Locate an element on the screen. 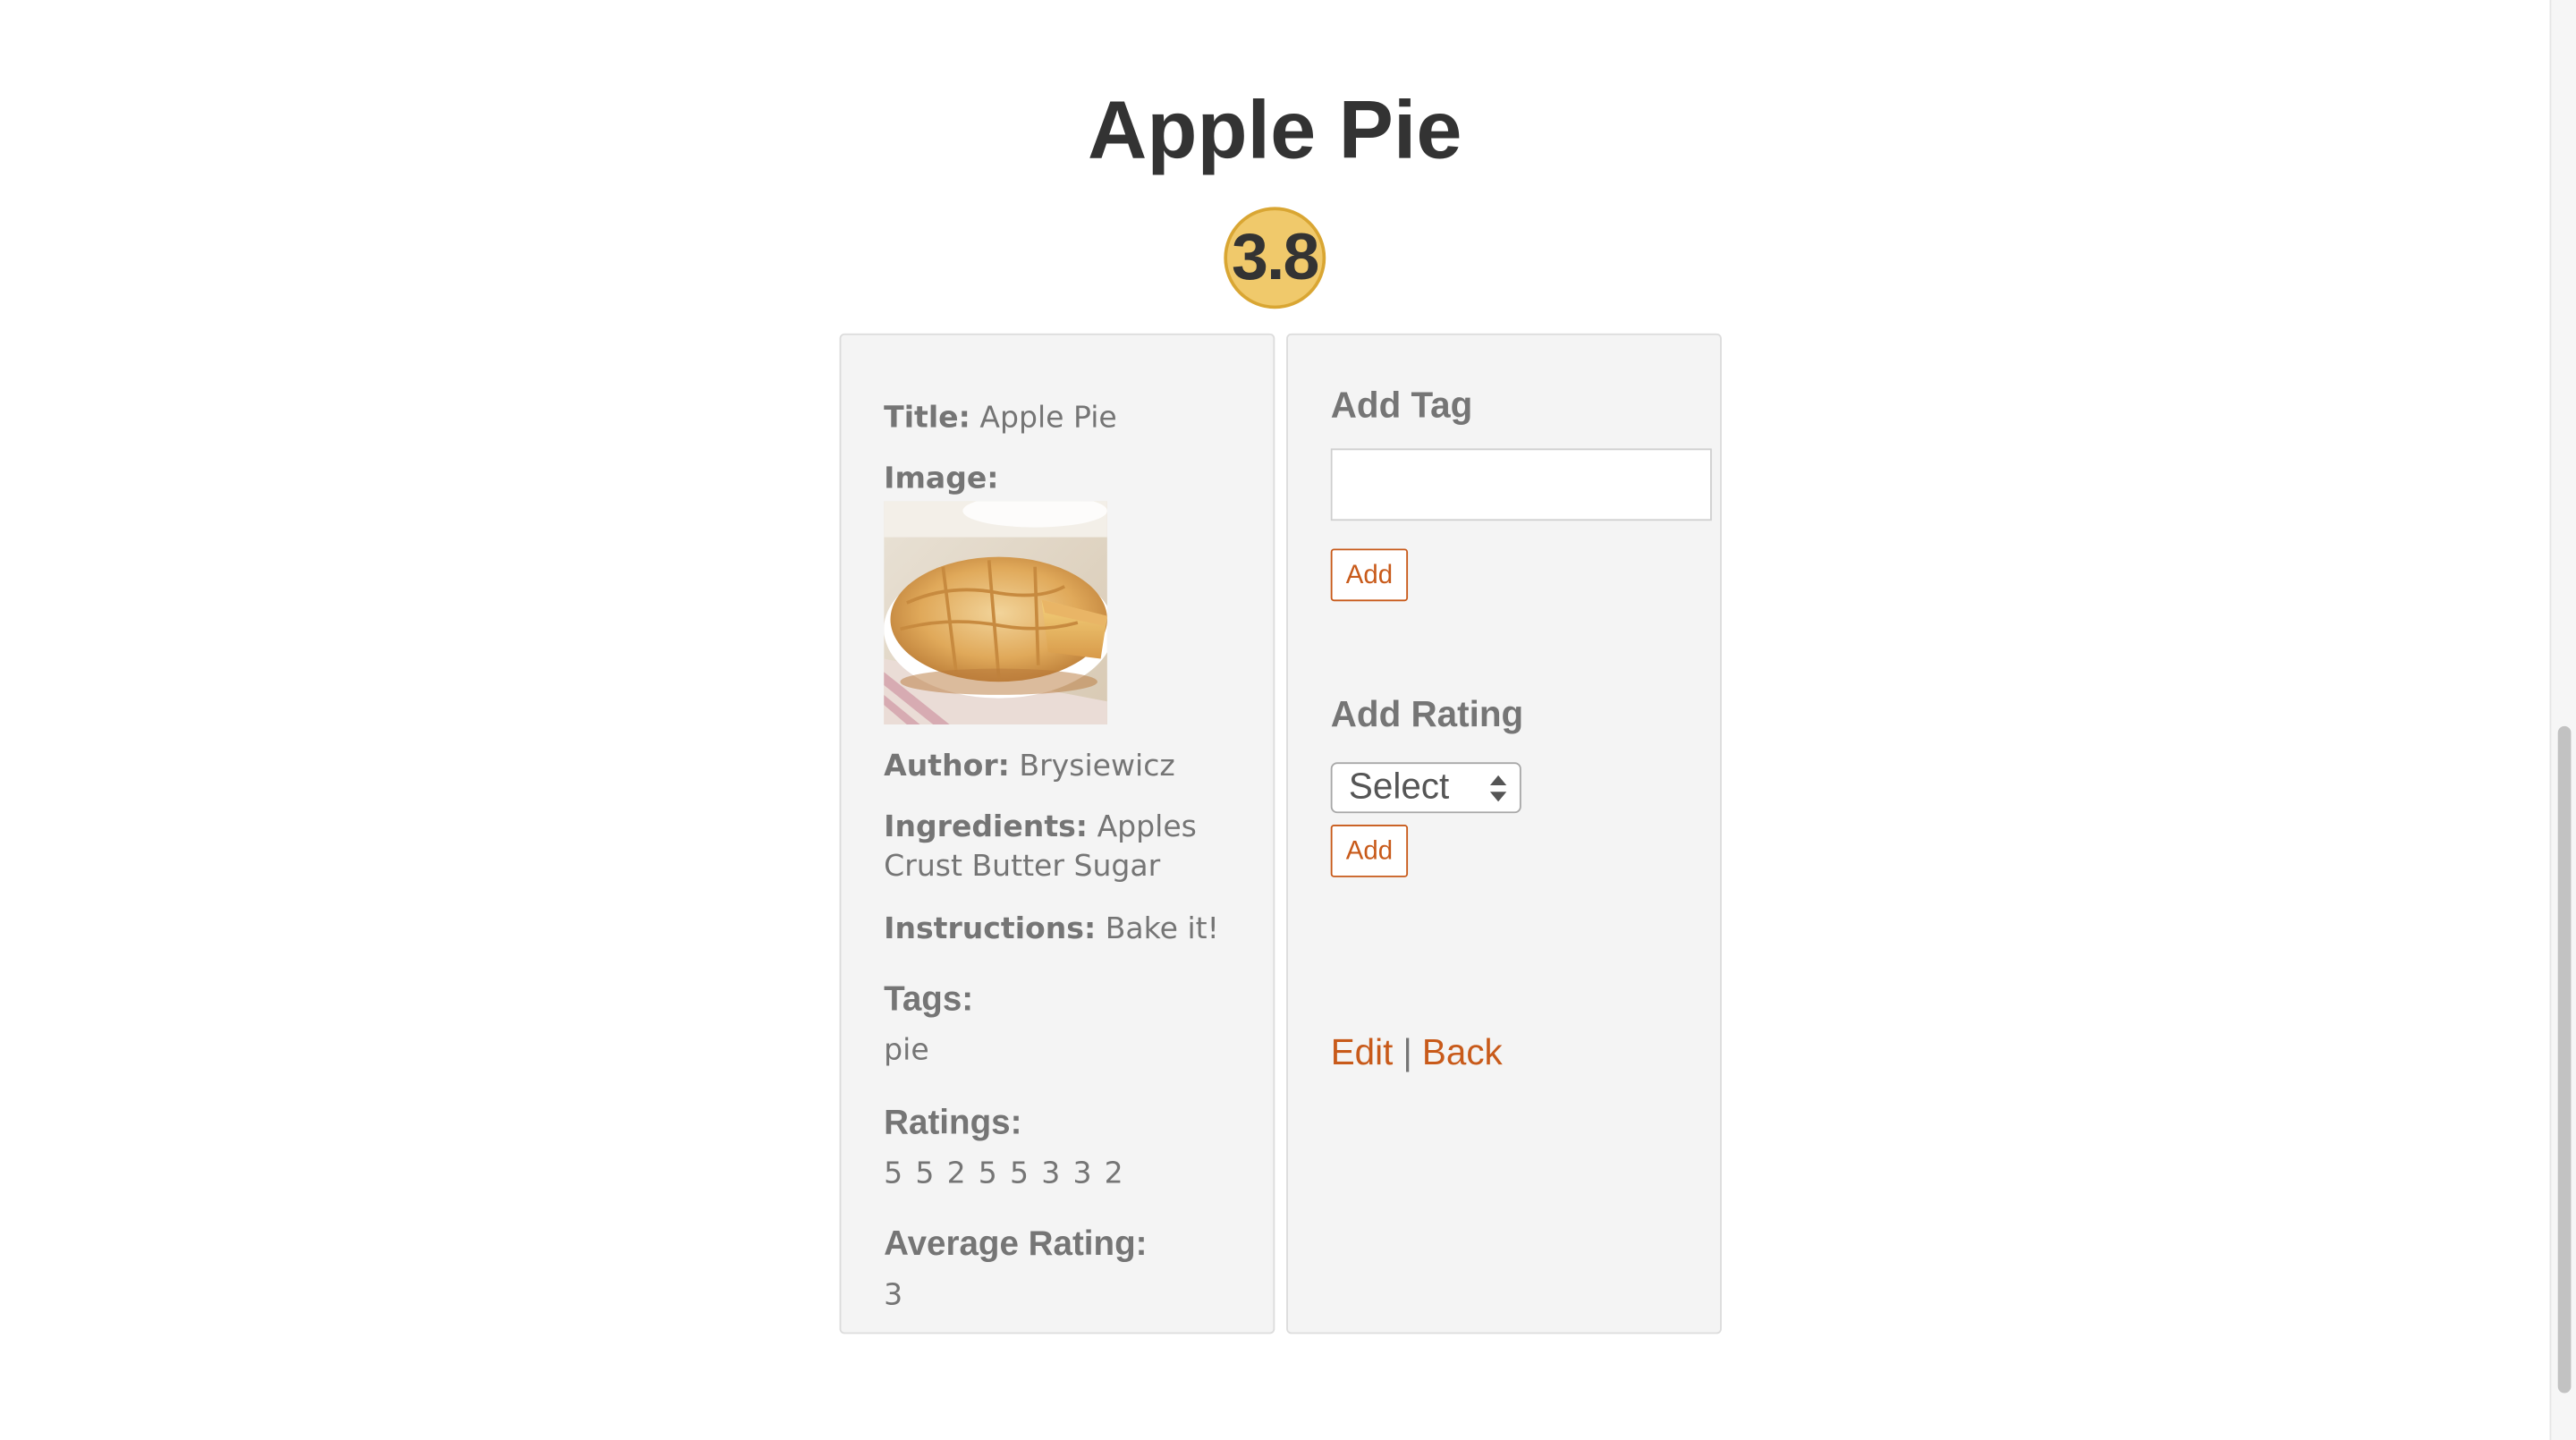  ingredients-field: Ingredients: Apples Crust Butter Sugar is located at coordinates (1064, 848).